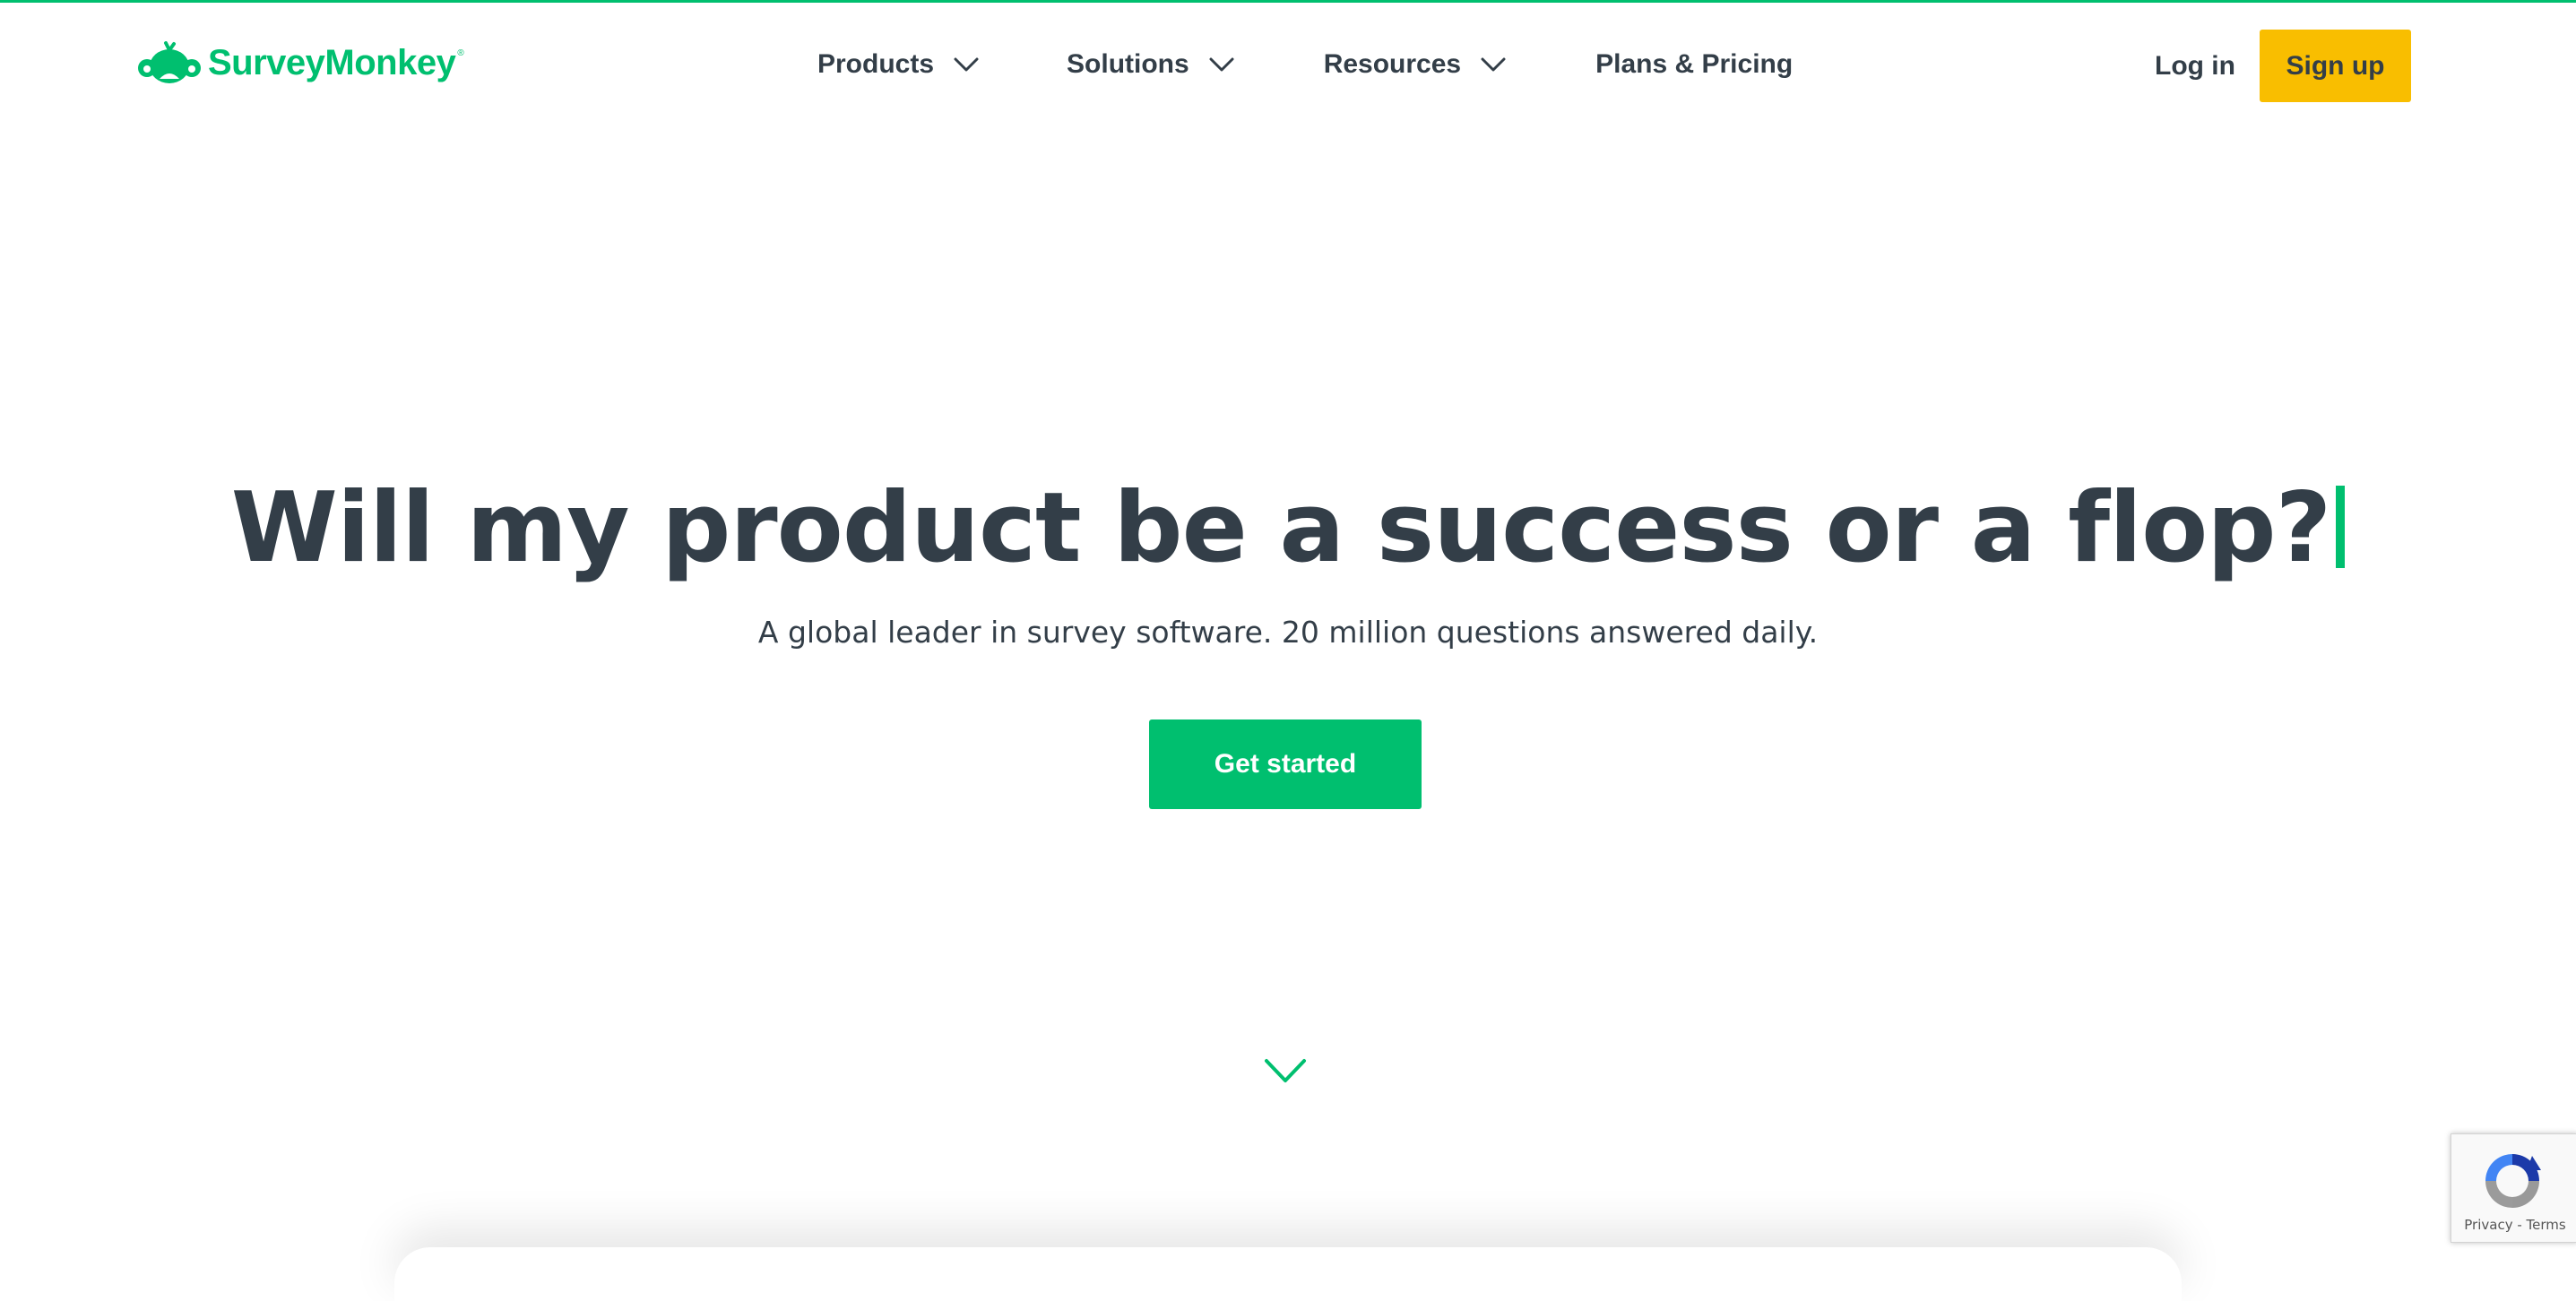 Image resolution: width=2576 pixels, height=1301 pixels. What do you see at coordinates (1285, 764) in the screenshot?
I see `get-started-button: Get started` at bounding box center [1285, 764].